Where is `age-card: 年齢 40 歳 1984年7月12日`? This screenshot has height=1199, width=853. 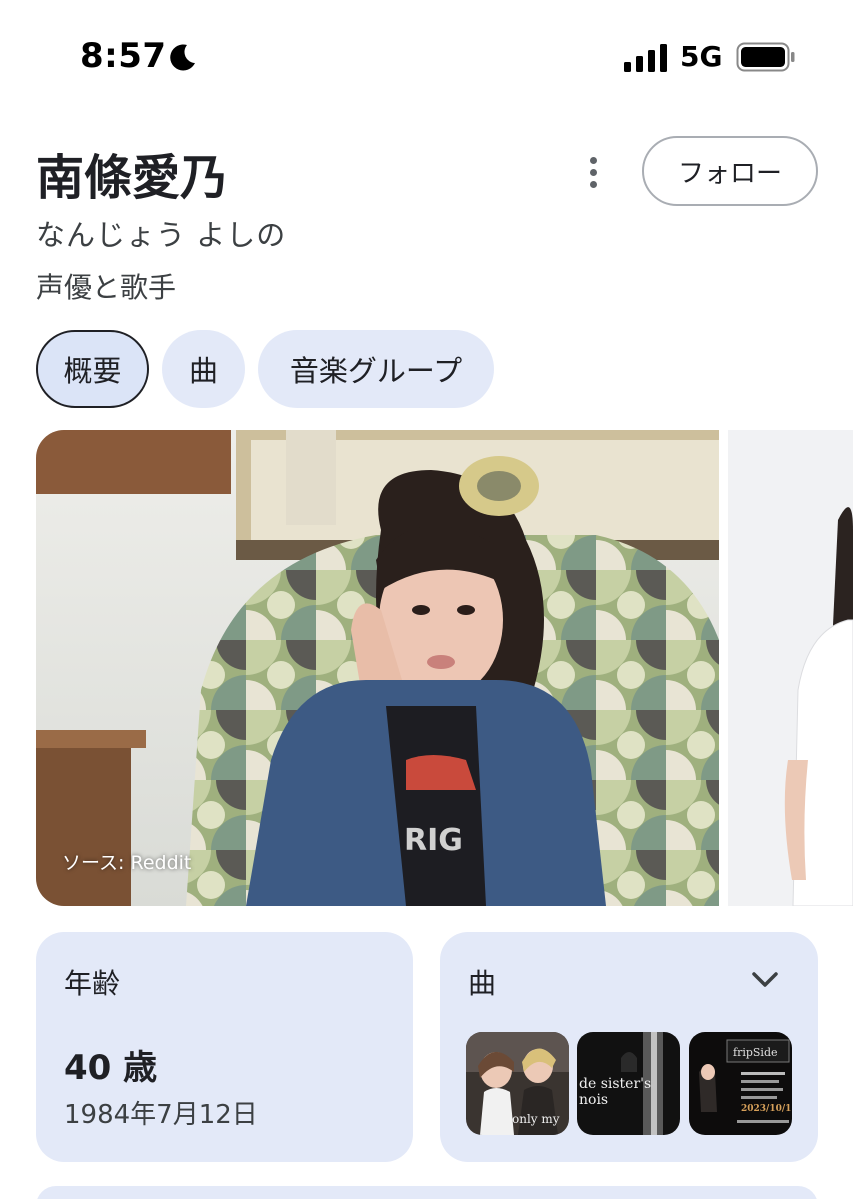 age-card: 年齢 40 歳 1984年7月12日 is located at coordinates (224, 1047).